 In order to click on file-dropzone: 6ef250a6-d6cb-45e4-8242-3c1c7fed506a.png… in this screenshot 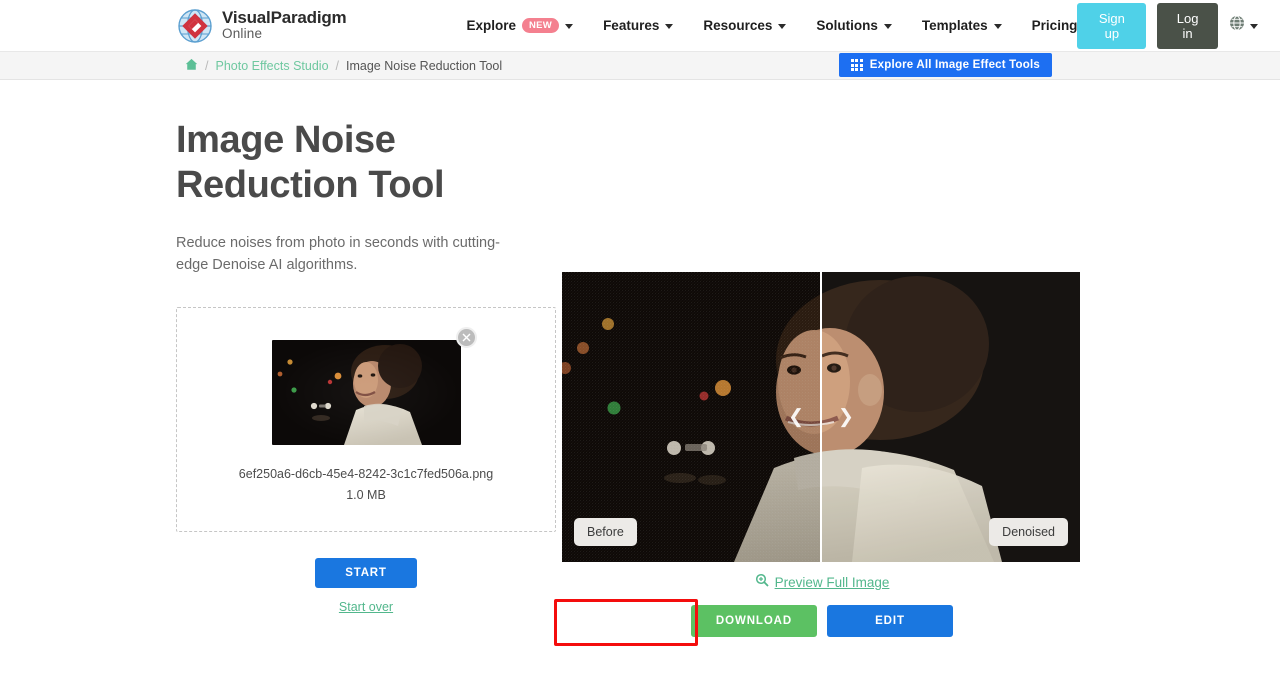, I will do `click(366, 419)`.